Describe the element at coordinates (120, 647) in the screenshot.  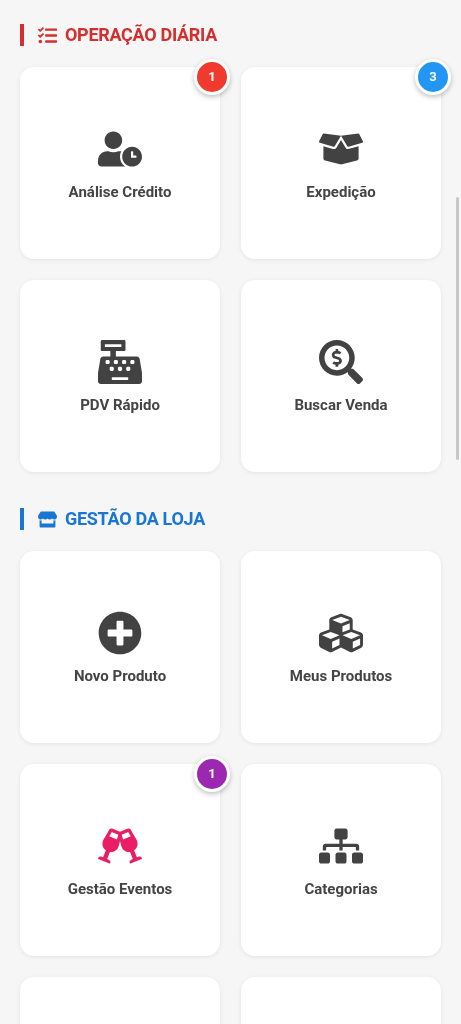
I see `menu-card: Novo Produto` at that location.